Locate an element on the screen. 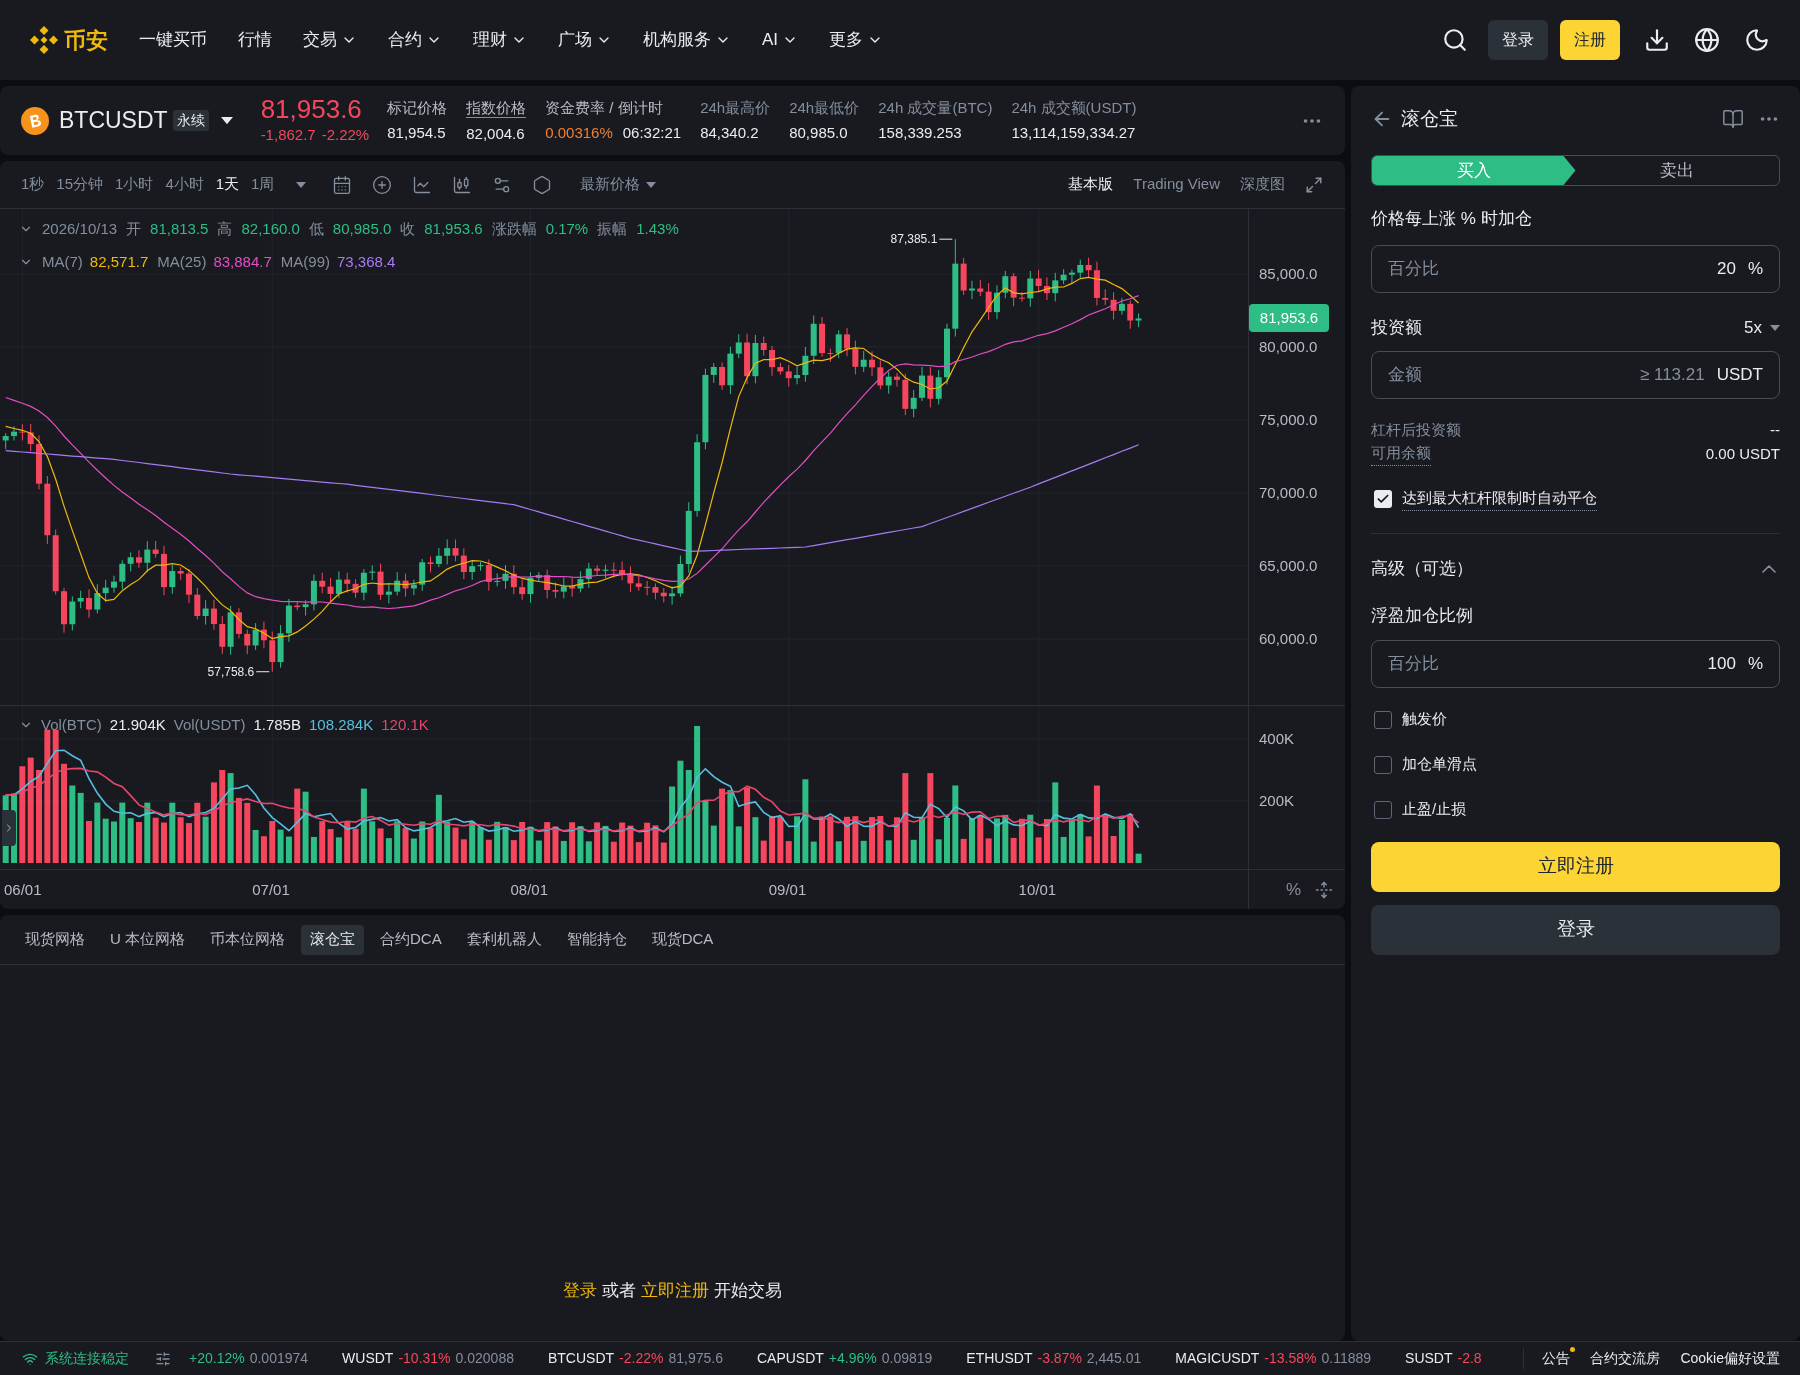 This screenshot has width=1800, height=1375. ticker-symbol: ETHUSDT is located at coordinates (999, 1358).